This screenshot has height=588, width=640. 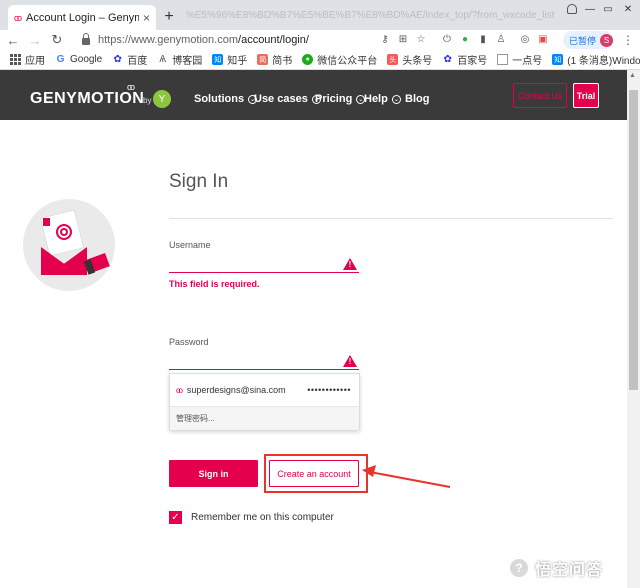 What do you see at coordinates (569, 570) in the screenshot?
I see `watermark-text: 悟空问答` at bounding box center [569, 570].